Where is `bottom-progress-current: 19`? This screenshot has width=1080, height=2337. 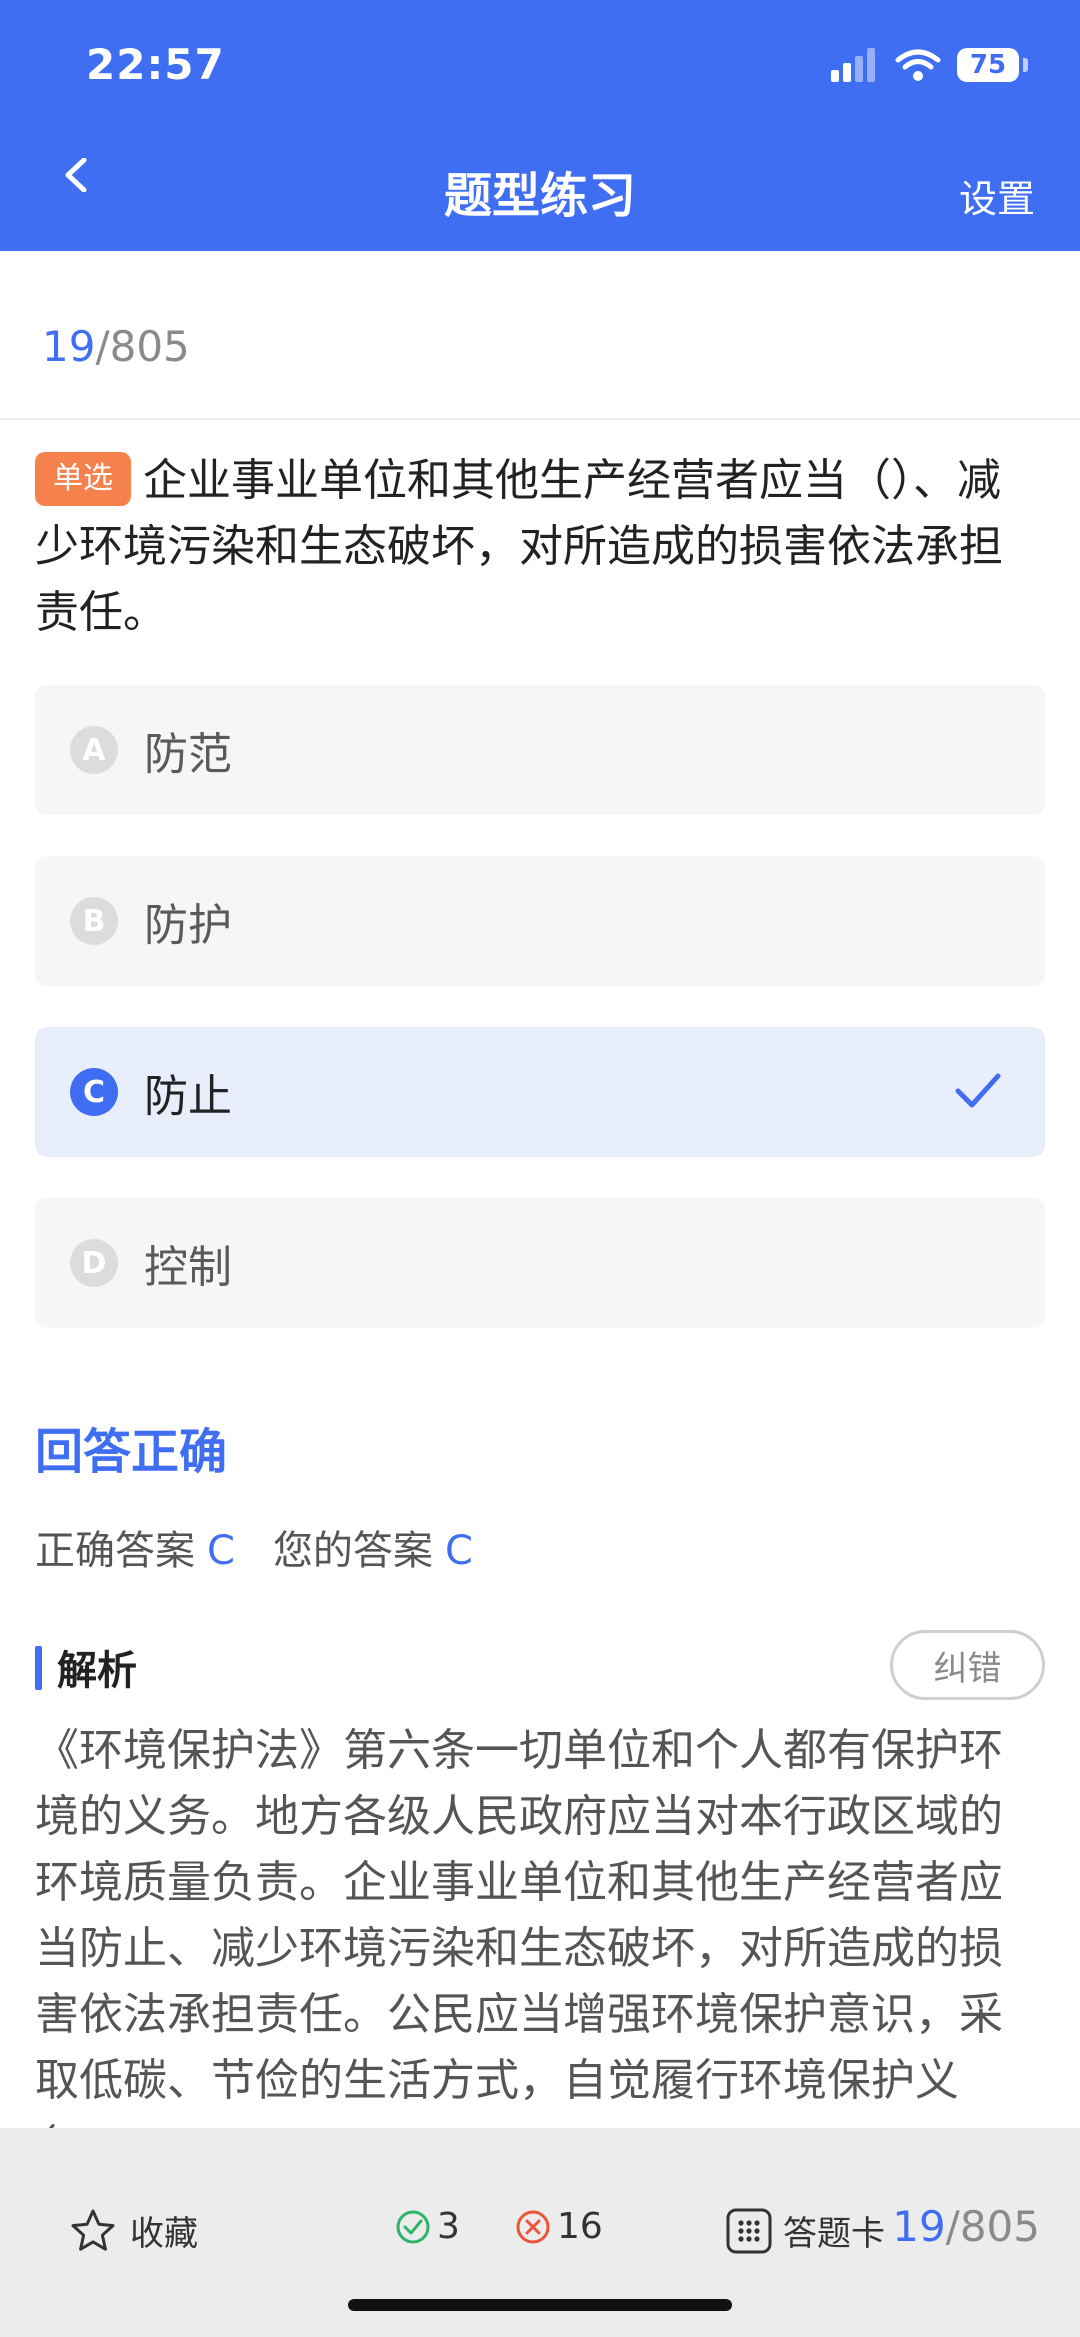 bottom-progress-current: 19 is located at coordinates (919, 2226).